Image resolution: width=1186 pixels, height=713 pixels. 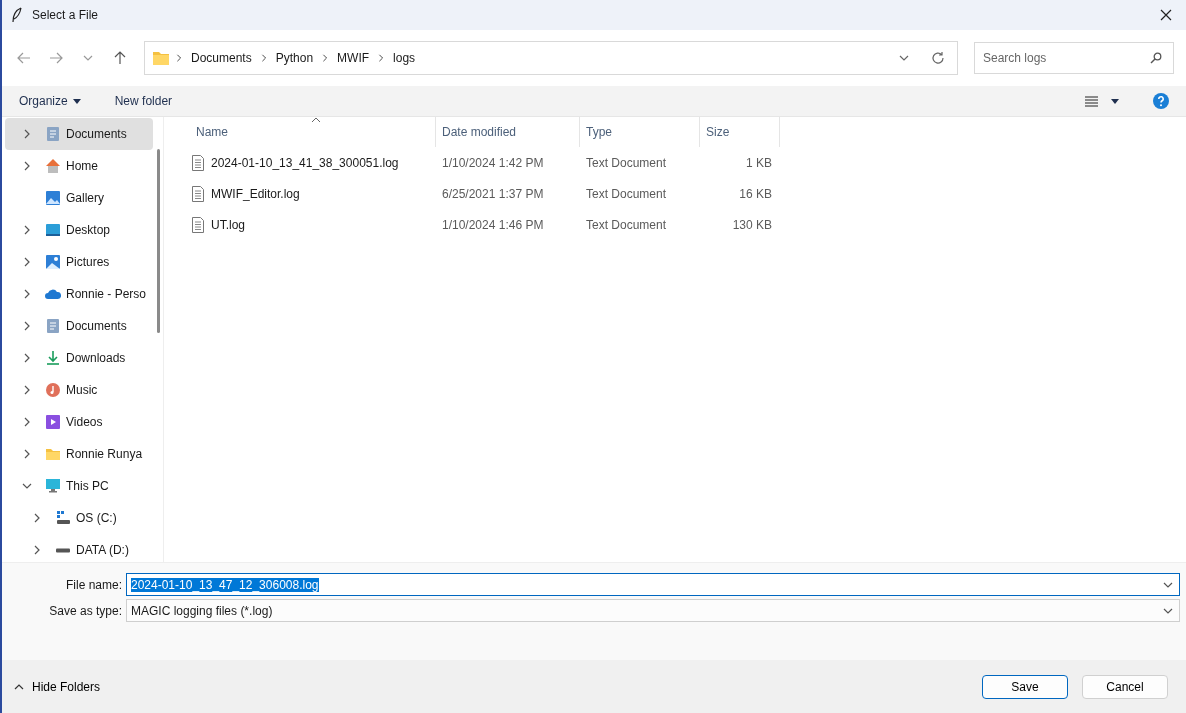 I want to click on home-icon, so click(x=53, y=166).